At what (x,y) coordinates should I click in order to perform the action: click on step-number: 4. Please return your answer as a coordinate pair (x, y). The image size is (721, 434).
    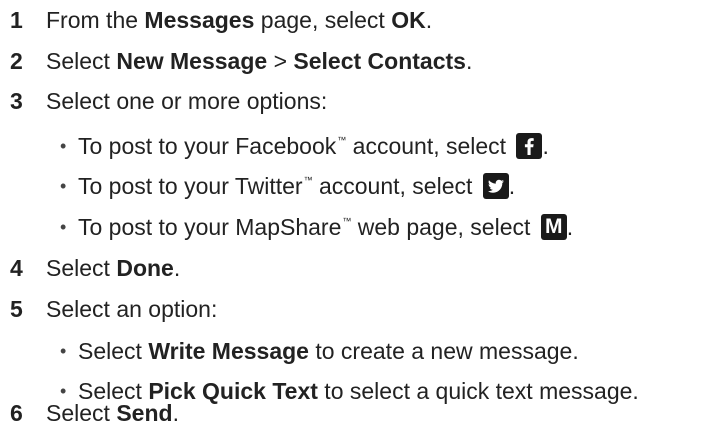
    Looking at the image, I should click on (16, 268).